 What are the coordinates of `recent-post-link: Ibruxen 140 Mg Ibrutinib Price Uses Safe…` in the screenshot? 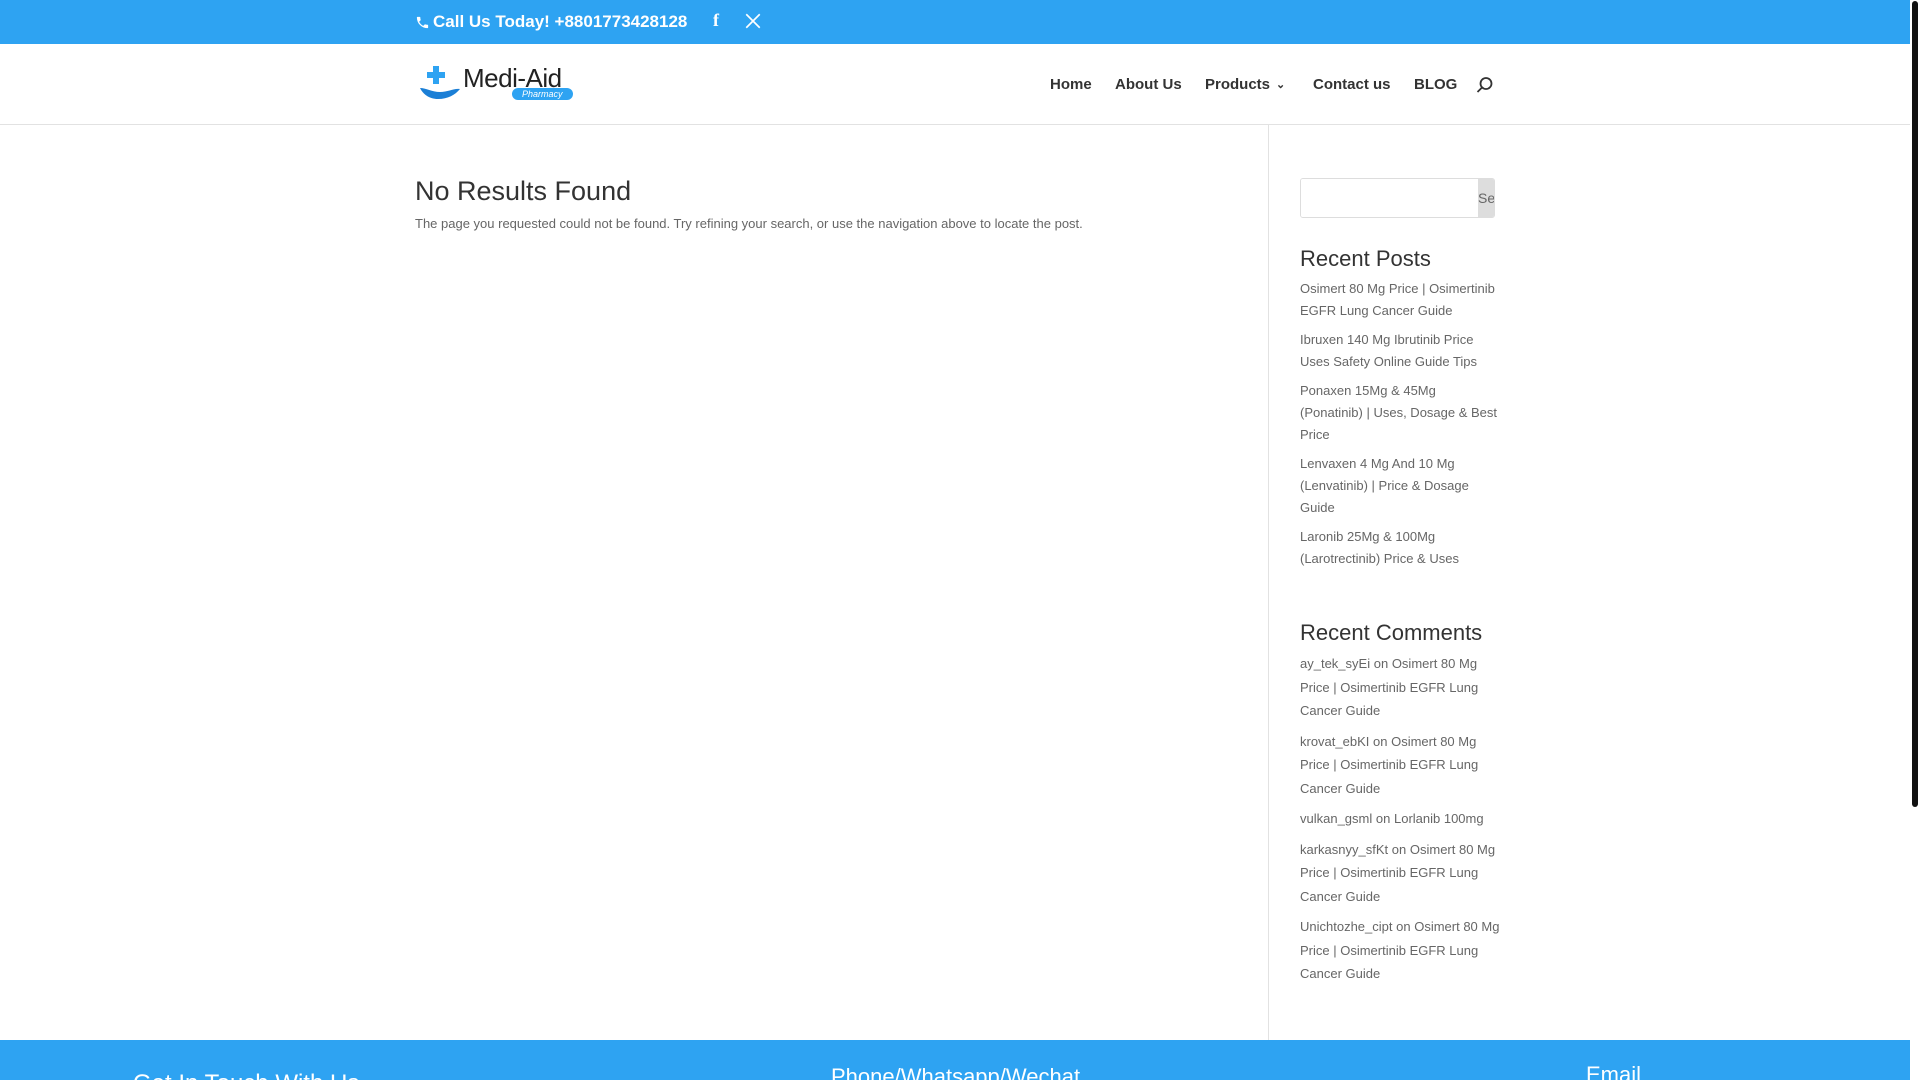 It's located at (1400, 351).